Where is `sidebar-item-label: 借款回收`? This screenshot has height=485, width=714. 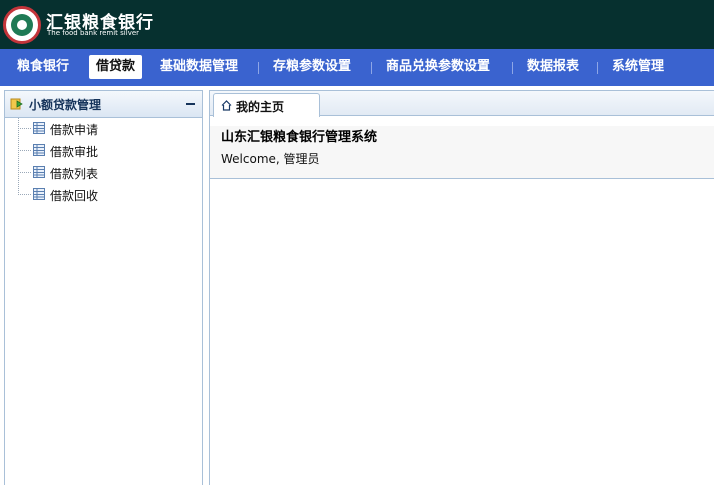
sidebar-item-label: 借款回收 is located at coordinates (74, 196).